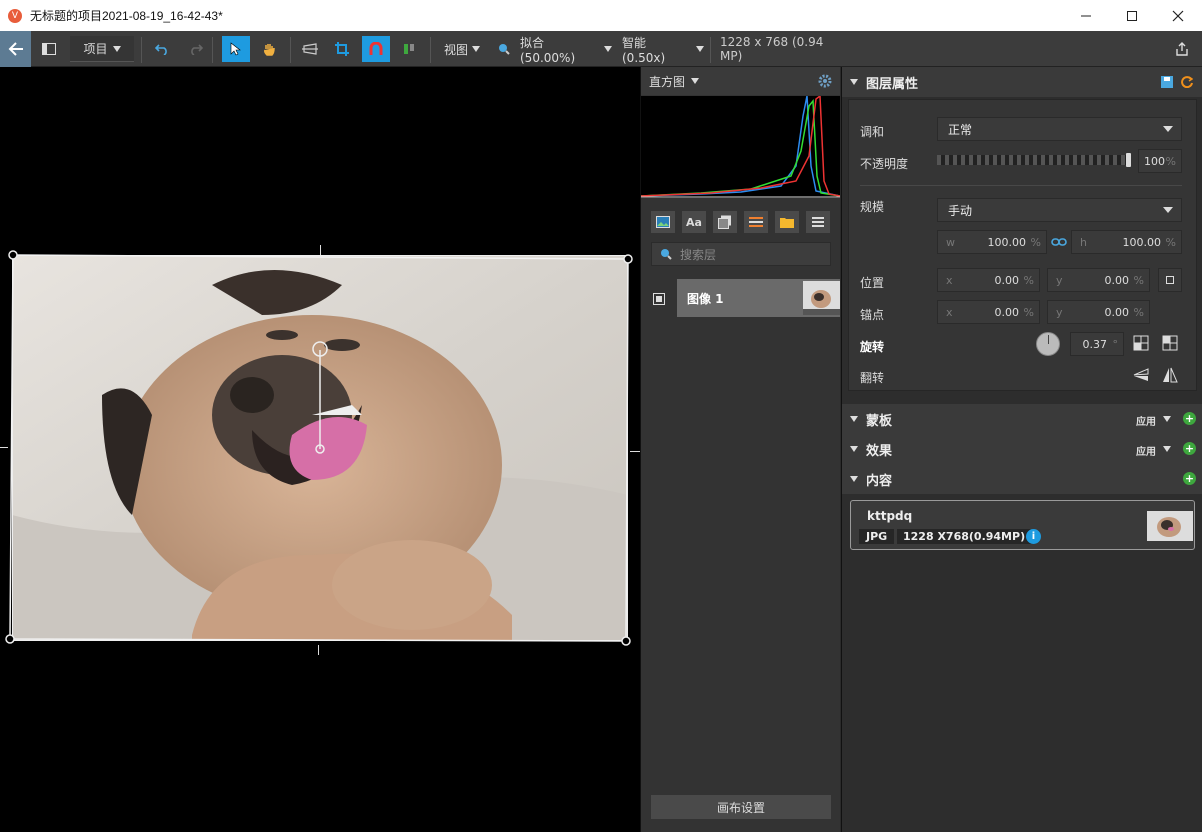 Image resolution: width=1202 pixels, height=832 pixels. I want to click on crop-tool-button, so click(342, 49).